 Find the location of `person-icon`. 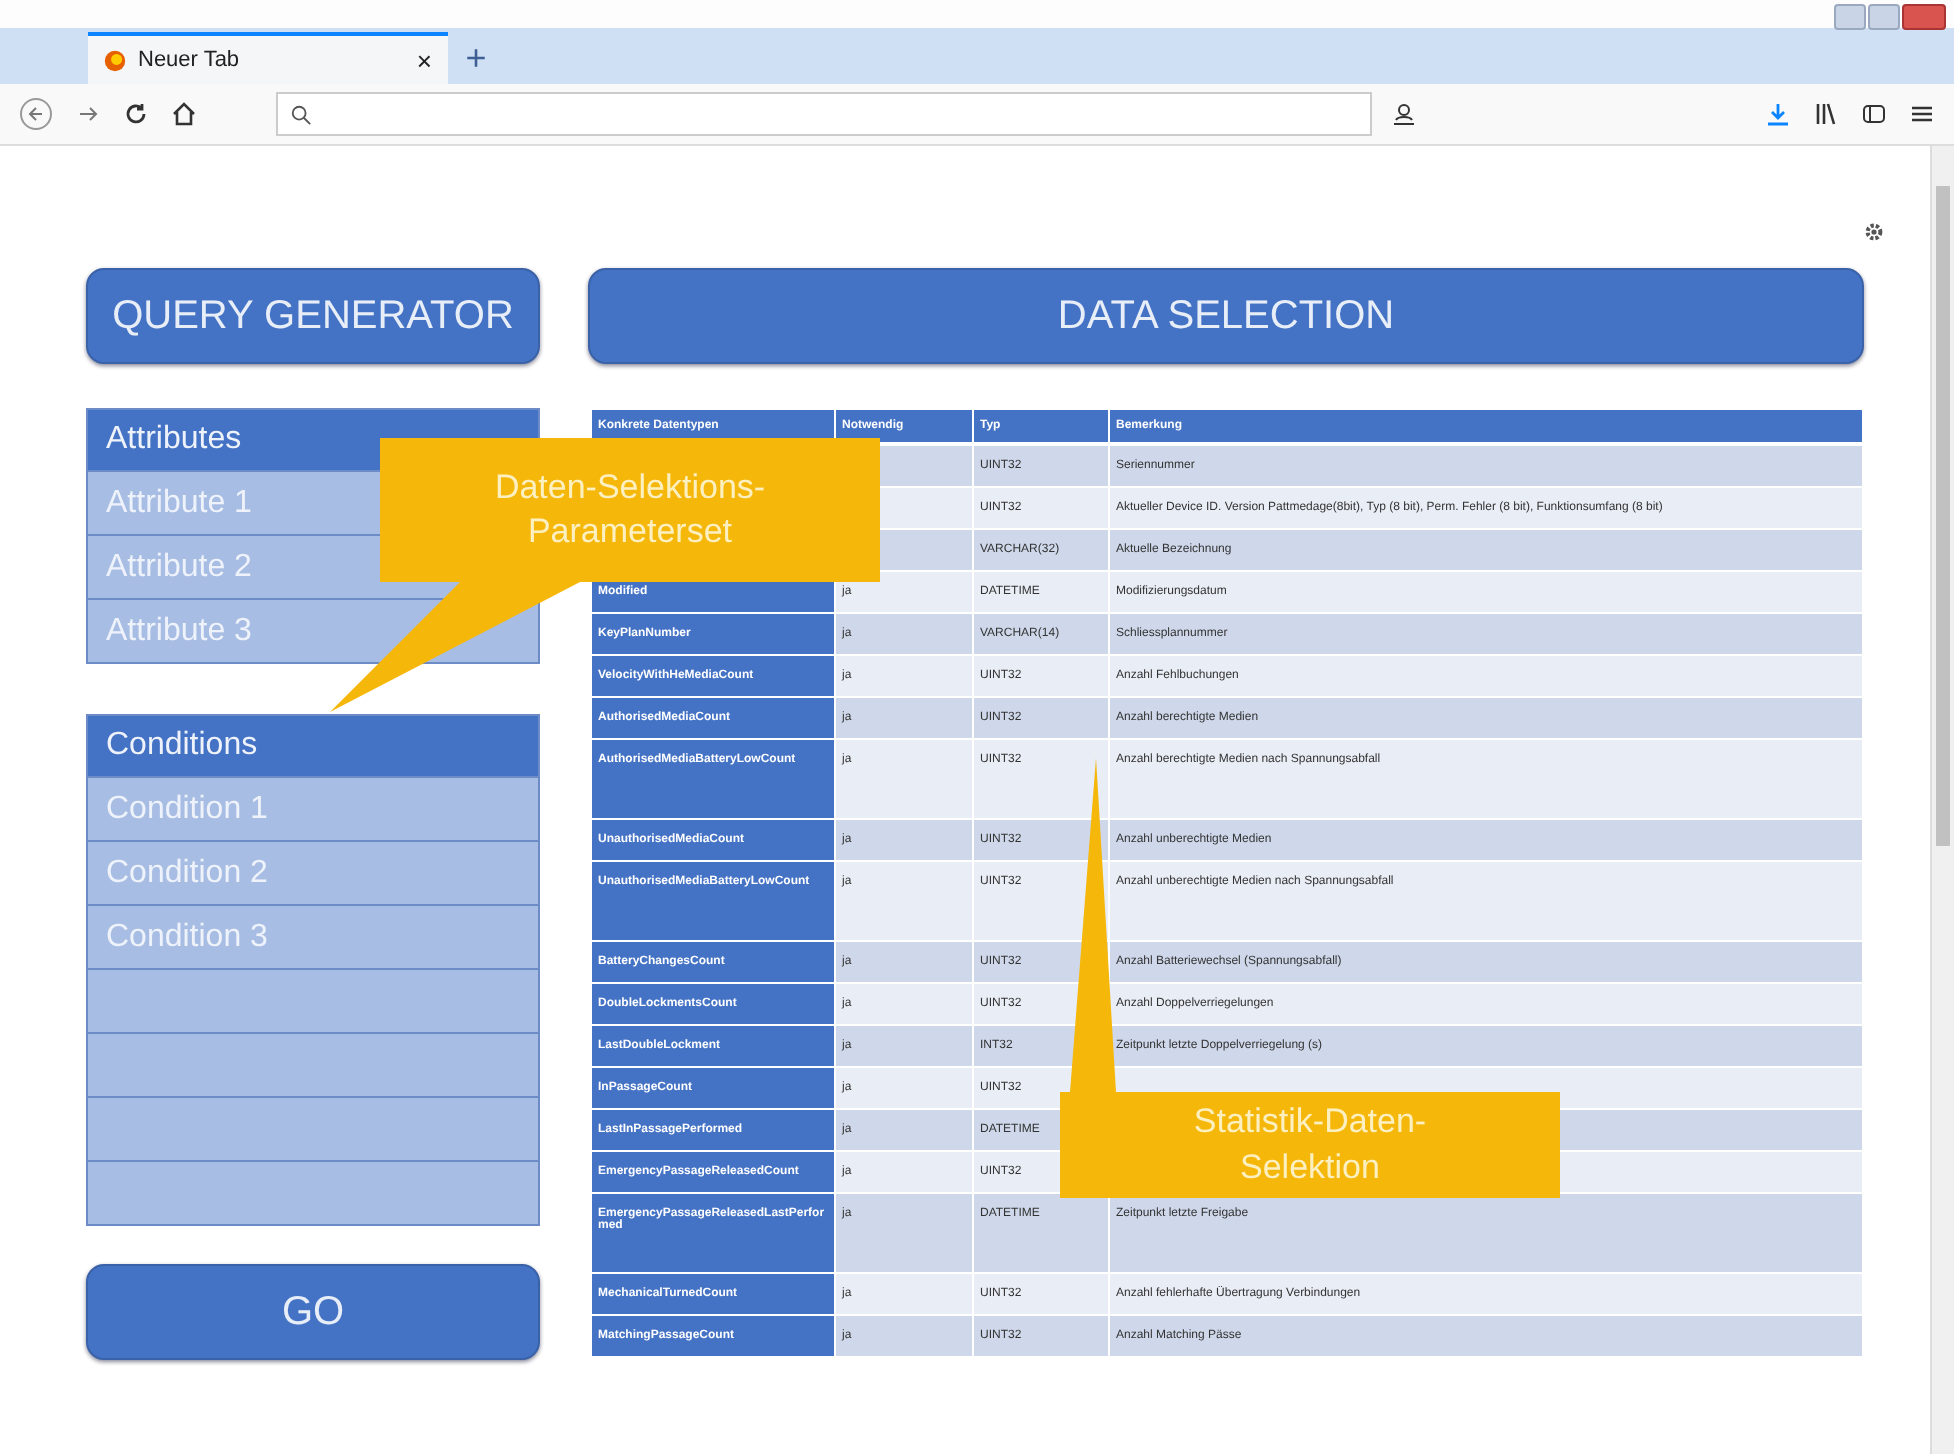

person-icon is located at coordinates (1404, 114).